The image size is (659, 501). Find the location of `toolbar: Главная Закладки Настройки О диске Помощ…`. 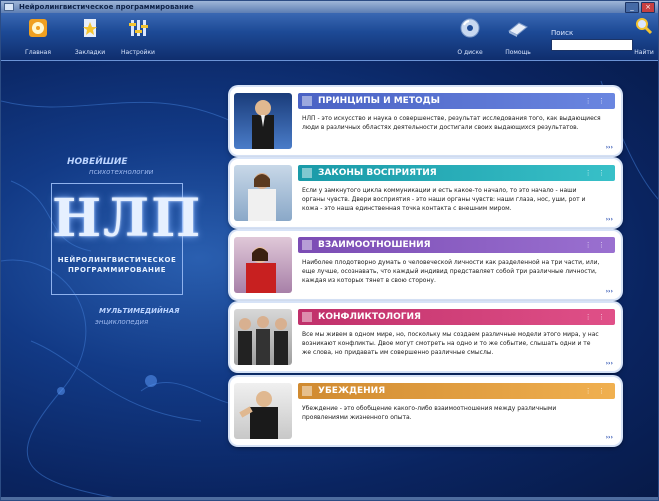

toolbar: Главная Закладки Настройки О диске Помощ… is located at coordinates (329, 37).